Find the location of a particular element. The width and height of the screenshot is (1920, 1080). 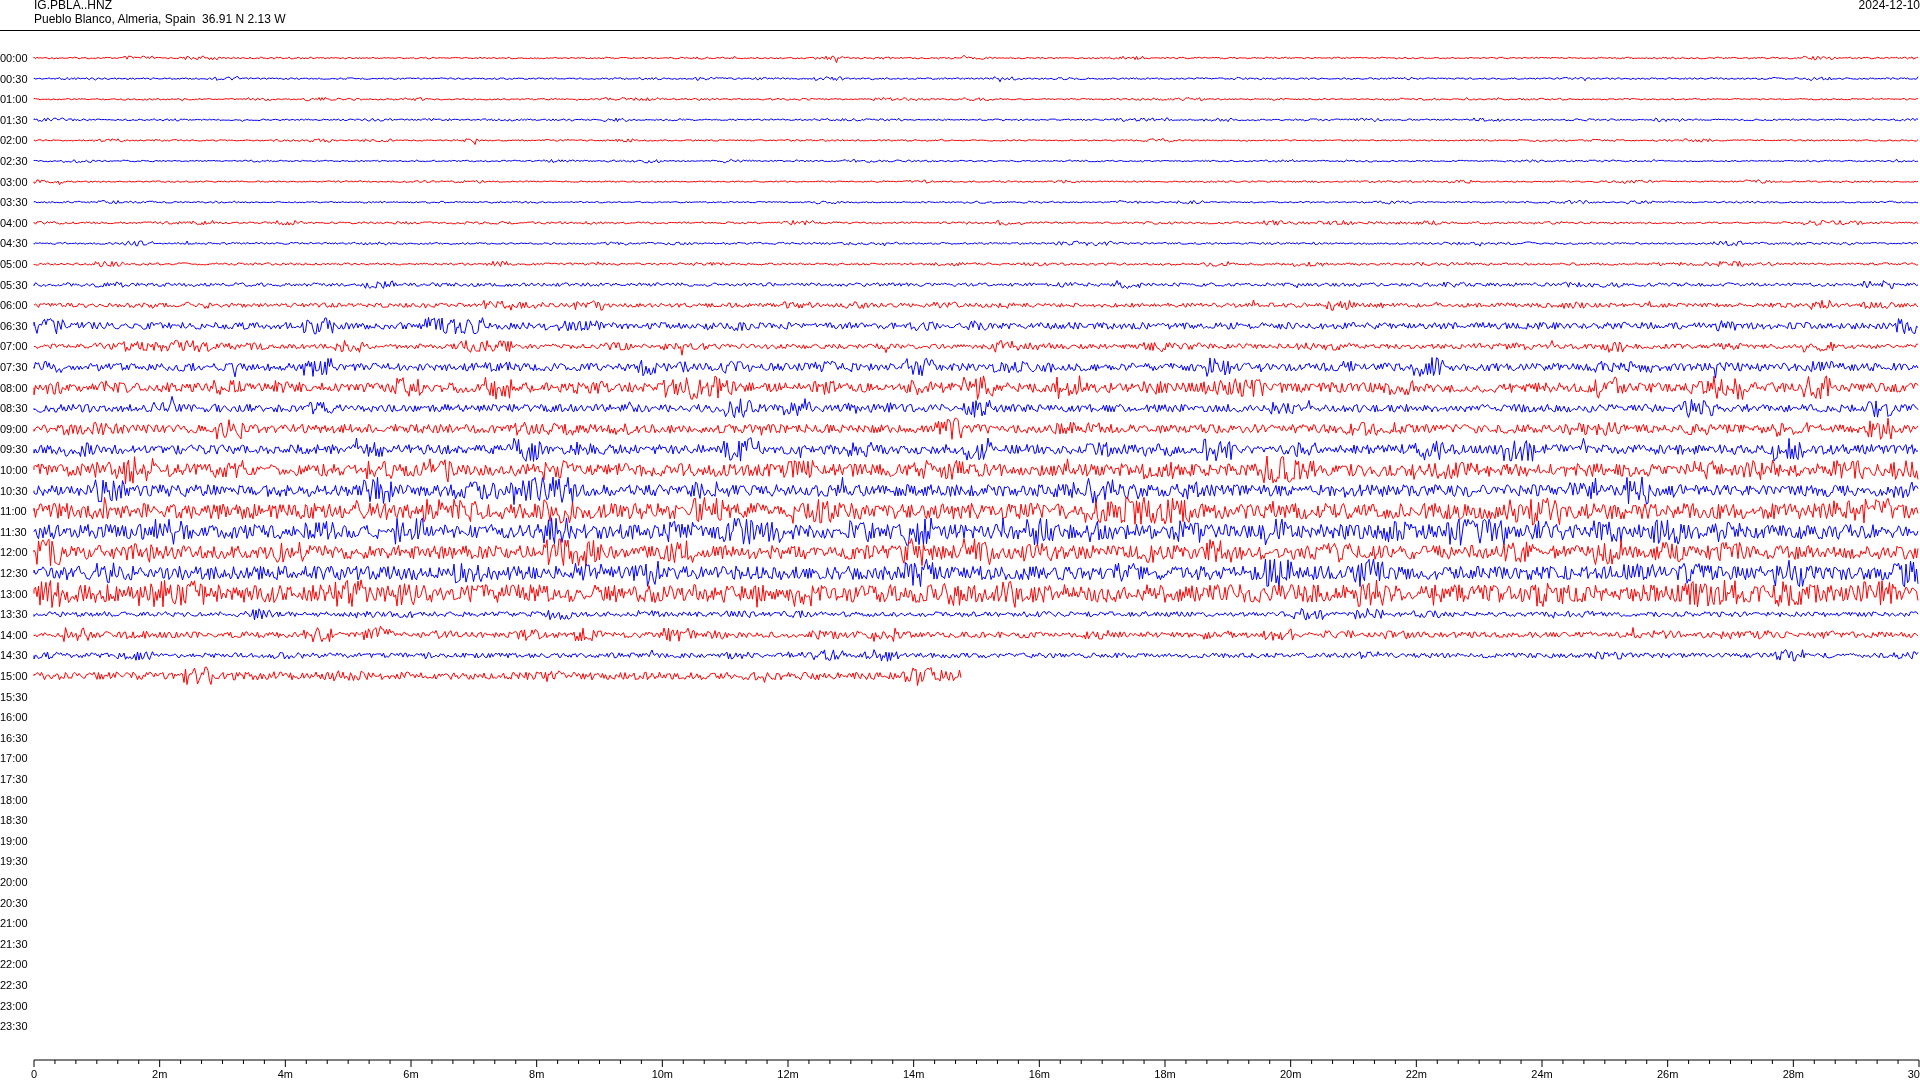

axis-label: 14m is located at coordinates (913, 1074).